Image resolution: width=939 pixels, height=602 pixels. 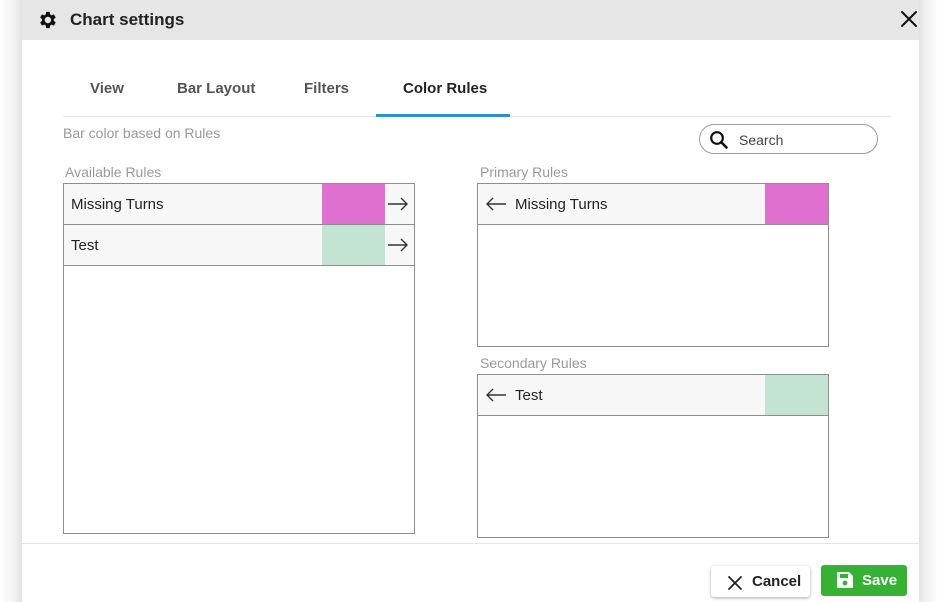 What do you see at coordinates (142, 133) in the screenshot?
I see `color-rules-description: Bar color based on Rules` at bounding box center [142, 133].